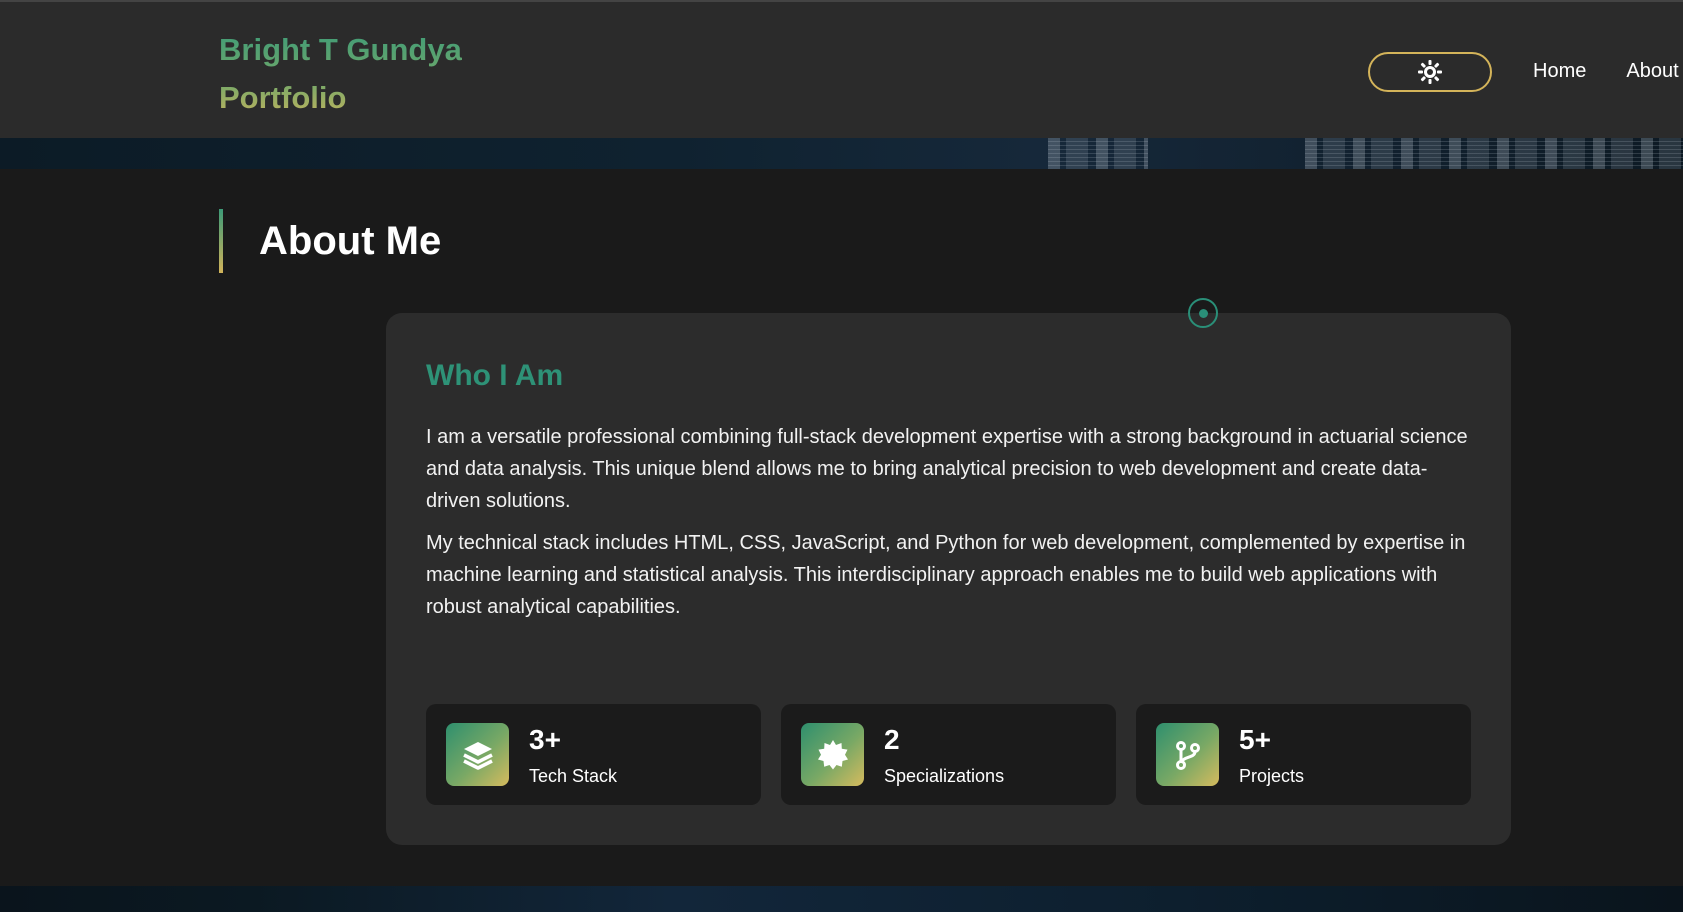 The image size is (1683, 912). What do you see at coordinates (340, 49) in the screenshot?
I see `brand-name: Bright T Gundya` at bounding box center [340, 49].